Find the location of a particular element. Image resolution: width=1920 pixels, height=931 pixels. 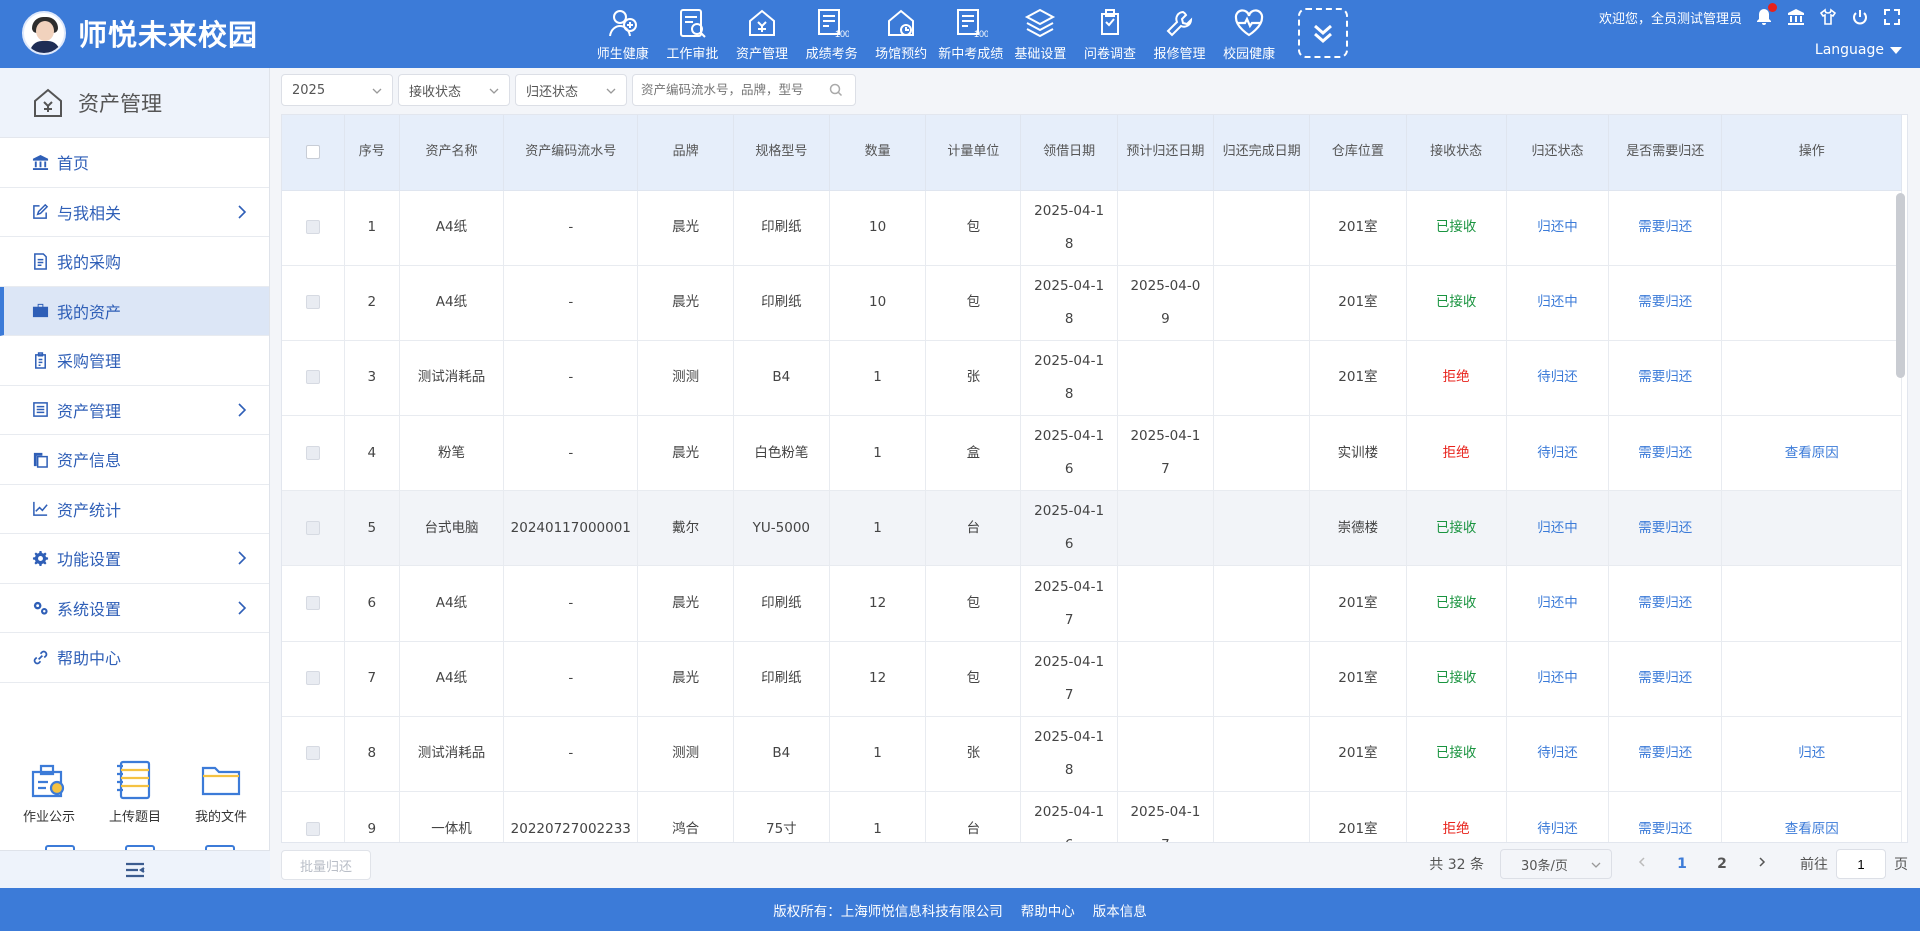

sidebar-item-asset-statistics: 资产统计 is located at coordinates (134, 509).